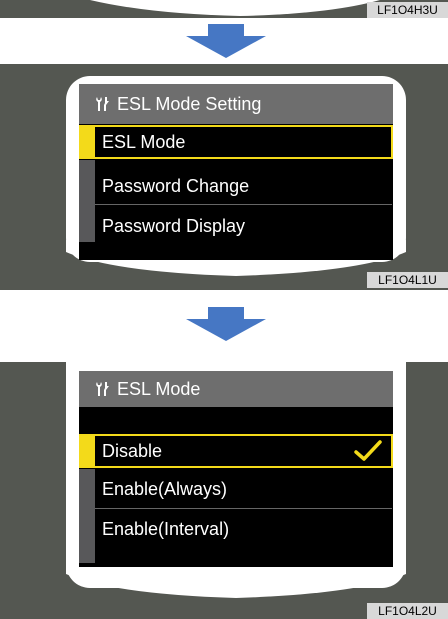 The height and width of the screenshot is (619, 448). I want to click on menu-item-esl-mode: ESL Mode, so click(236, 142).